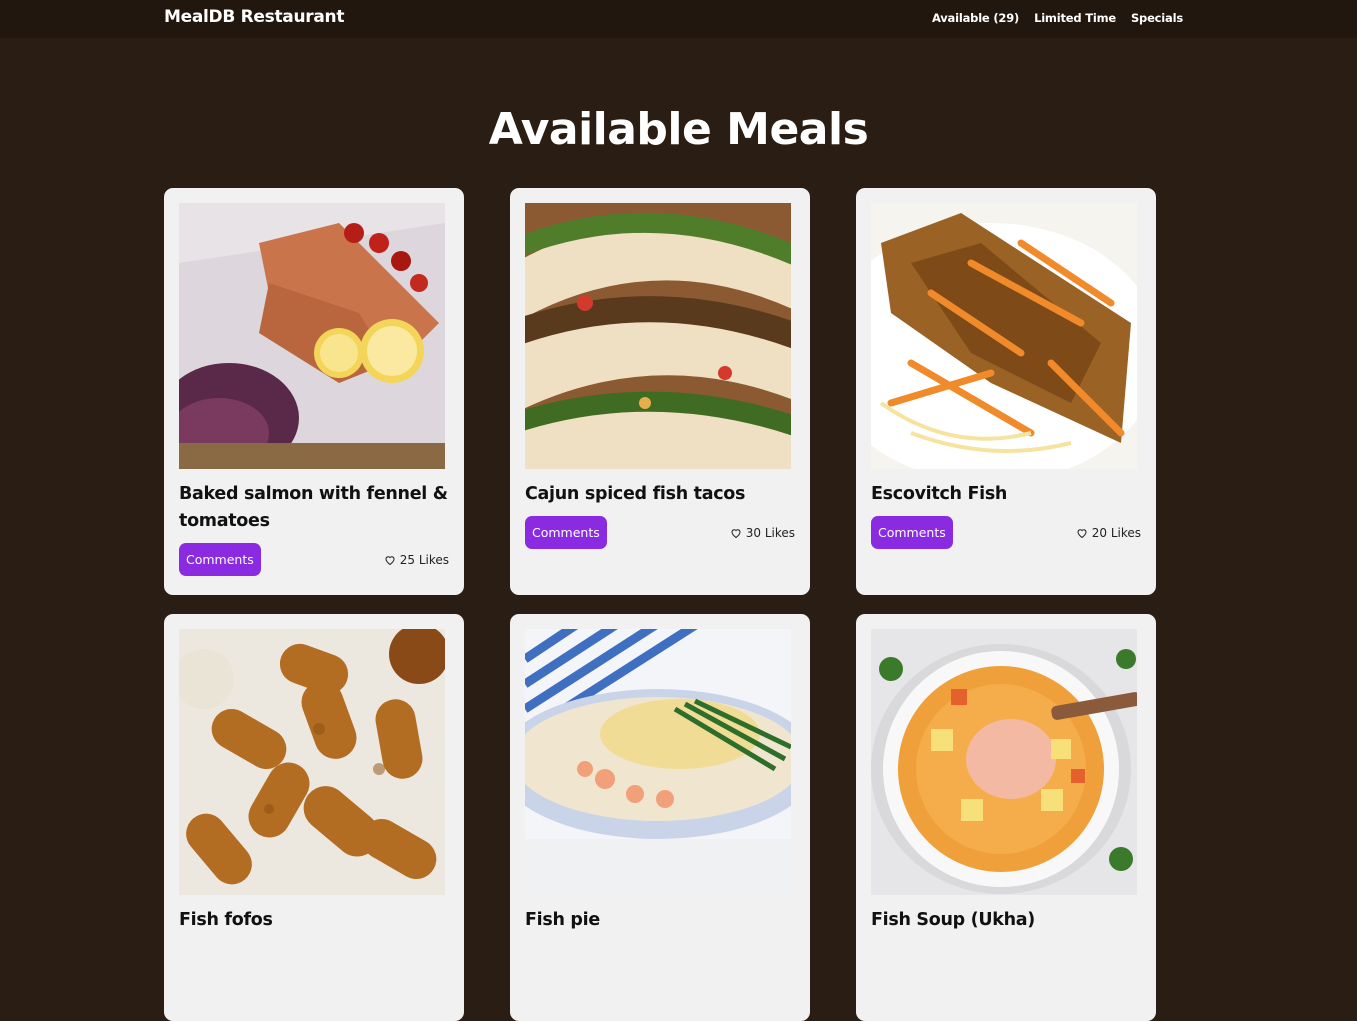  Describe the element at coordinates (939, 494) in the screenshot. I see `meal-title: Escovitch Fish` at that location.